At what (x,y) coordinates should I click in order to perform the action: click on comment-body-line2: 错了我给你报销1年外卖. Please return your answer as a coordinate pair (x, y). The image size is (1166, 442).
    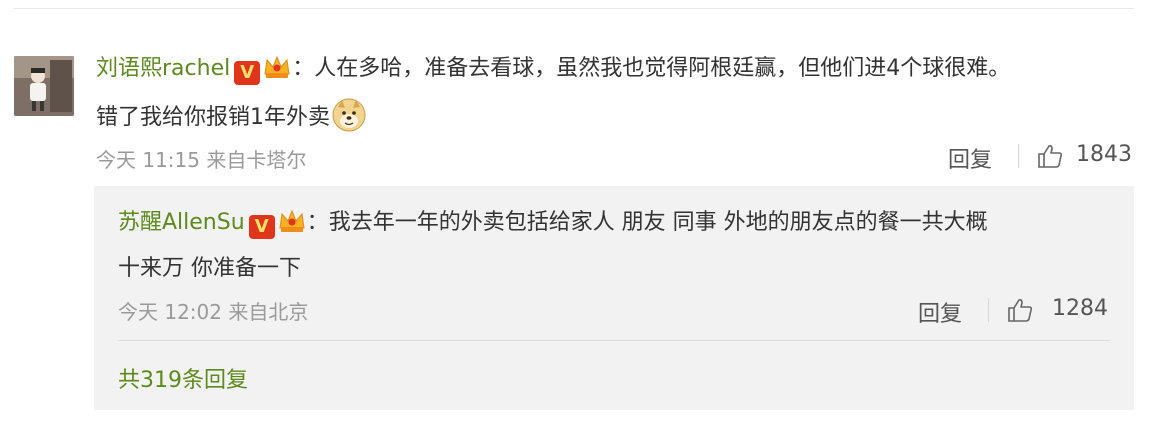
    Looking at the image, I should click on (231, 115).